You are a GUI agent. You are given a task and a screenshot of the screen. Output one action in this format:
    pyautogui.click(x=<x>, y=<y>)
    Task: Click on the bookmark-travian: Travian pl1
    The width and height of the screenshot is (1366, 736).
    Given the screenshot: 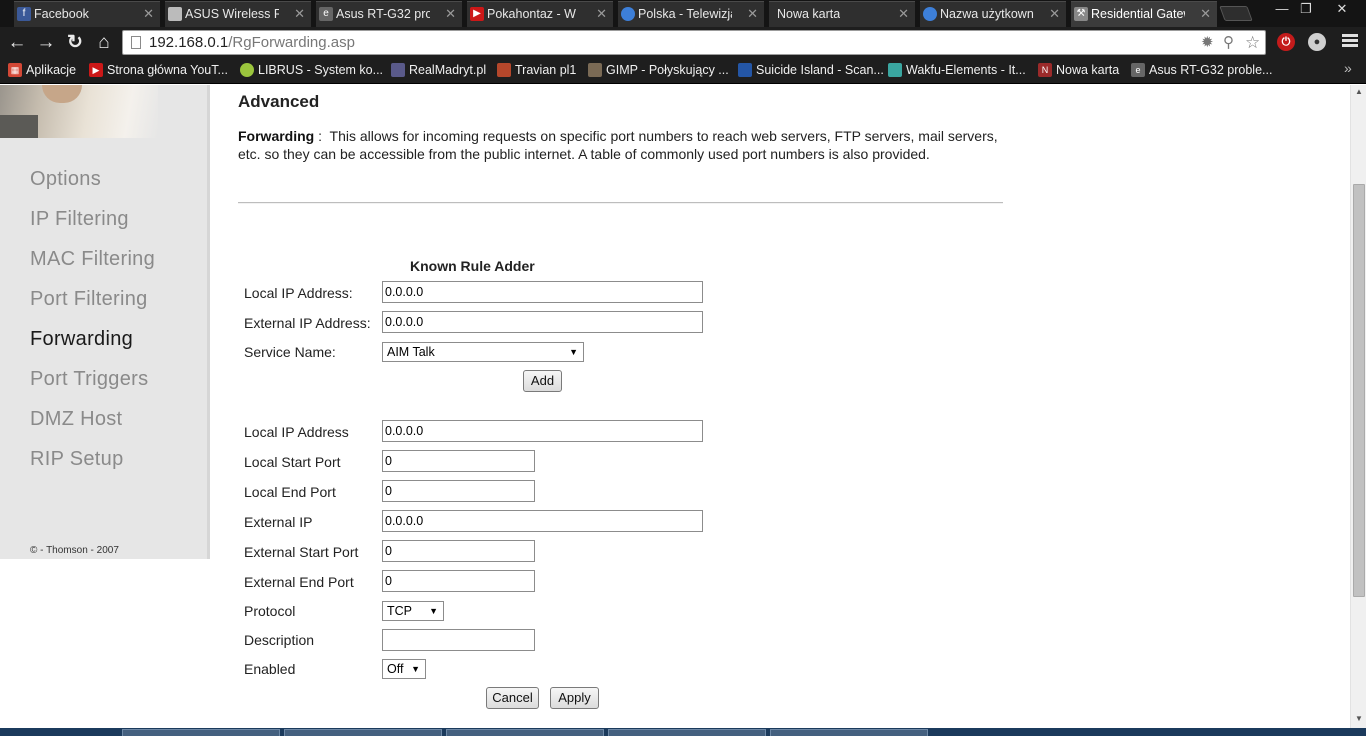 What is the action you would take?
    pyautogui.click(x=536, y=71)
    